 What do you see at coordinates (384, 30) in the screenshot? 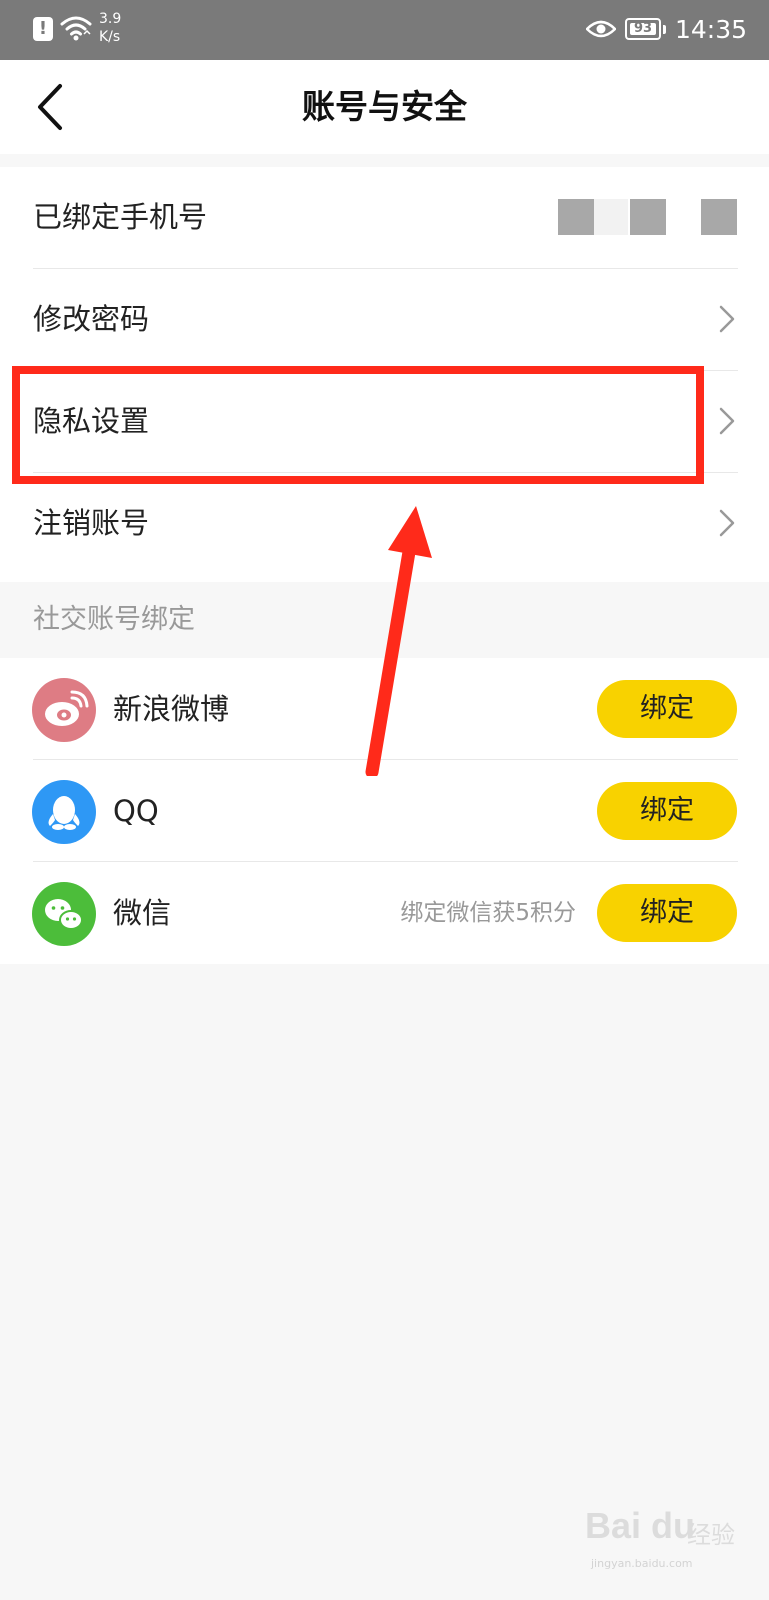
I see `status-bar: ! 3.9 K/s 93 14:35` at bounding box center [384, 30].